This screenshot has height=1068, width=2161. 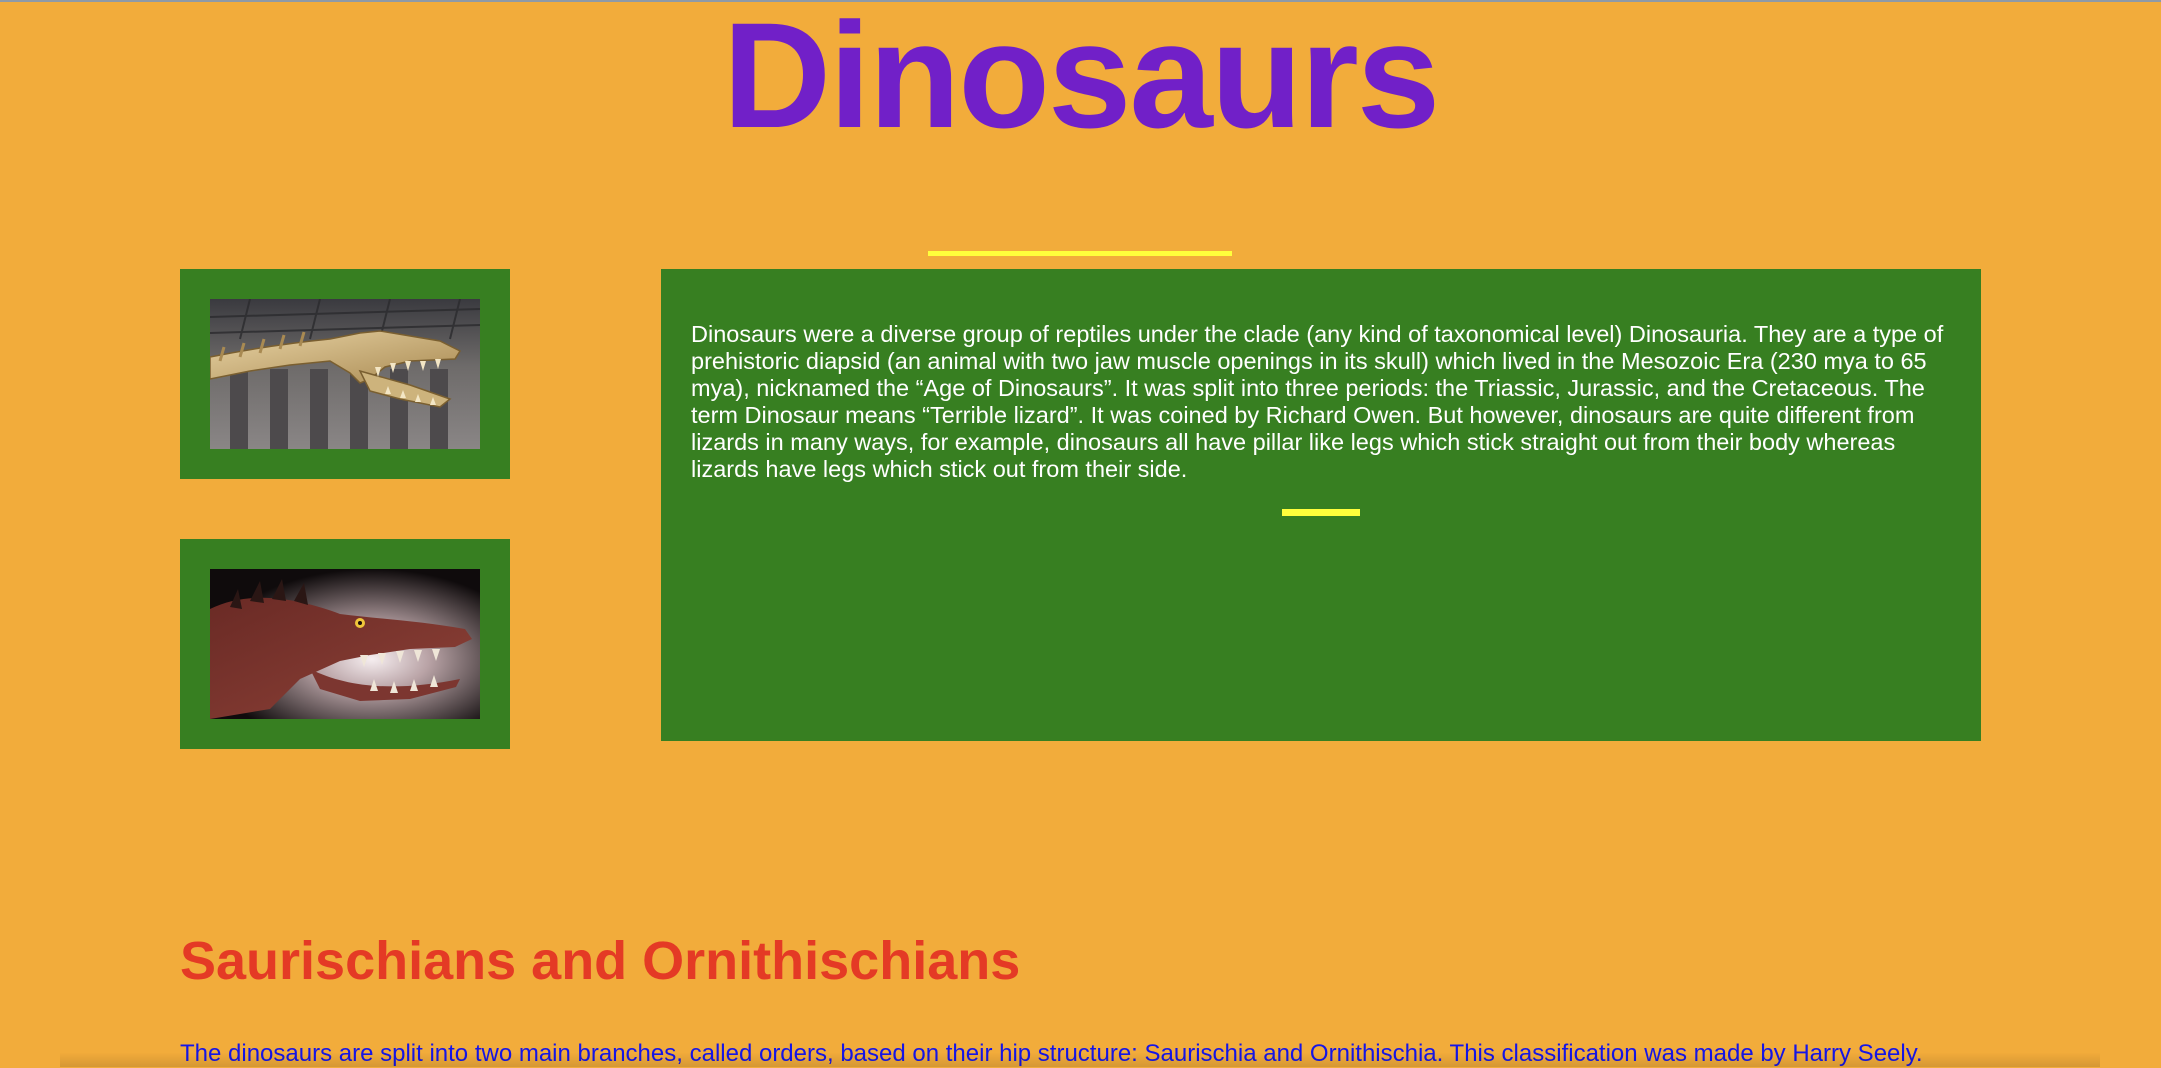 What do you see at coordinates (1321, 512) in the screenshot?
I see `intro-divider` at bounding box center [1321, 512].